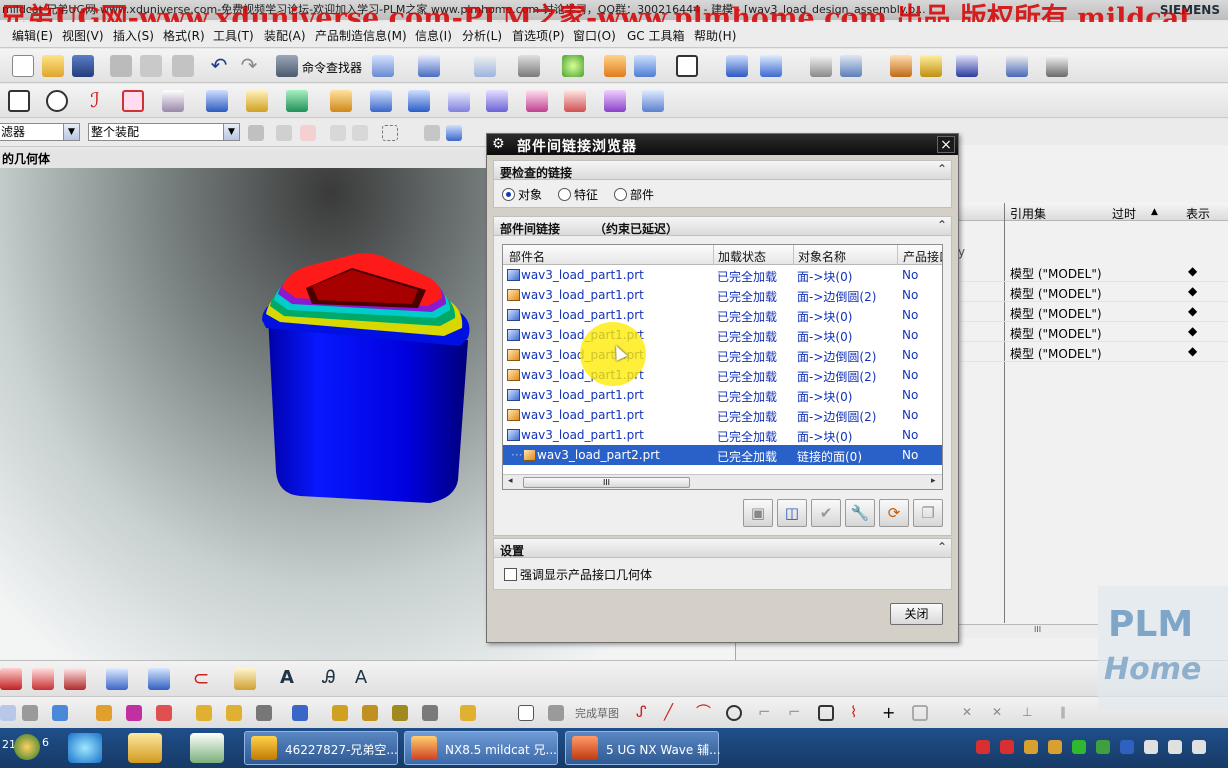  What do you see at coordinates (1198, 213) in the screenshot?
I see `display-column: 表示` at bounding box center [1198, 213].